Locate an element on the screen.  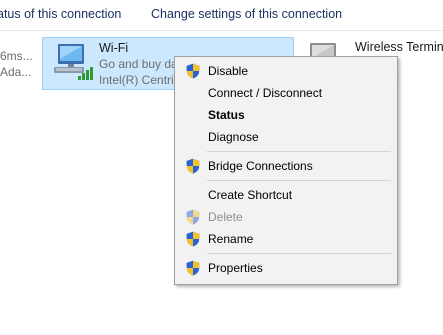
change-settings-button: Change settings of this connection is located at coordinates (246, 14).